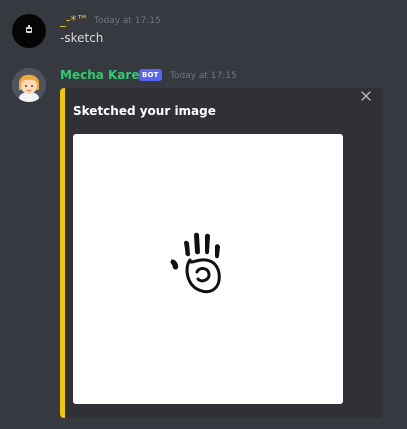 The width and height of the screenshot is (407, 429). Describe the element at coordinates (74, 20) in the screenshot. I see `username: _-*™` at that location.